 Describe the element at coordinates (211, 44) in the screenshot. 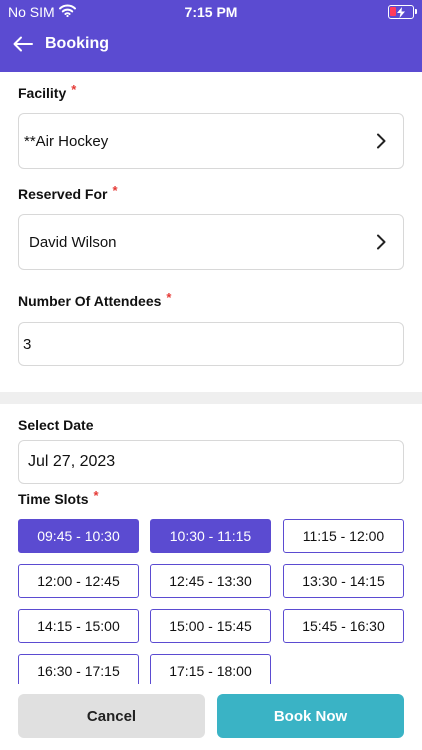

I see `nav-bar: Booking` at that location.